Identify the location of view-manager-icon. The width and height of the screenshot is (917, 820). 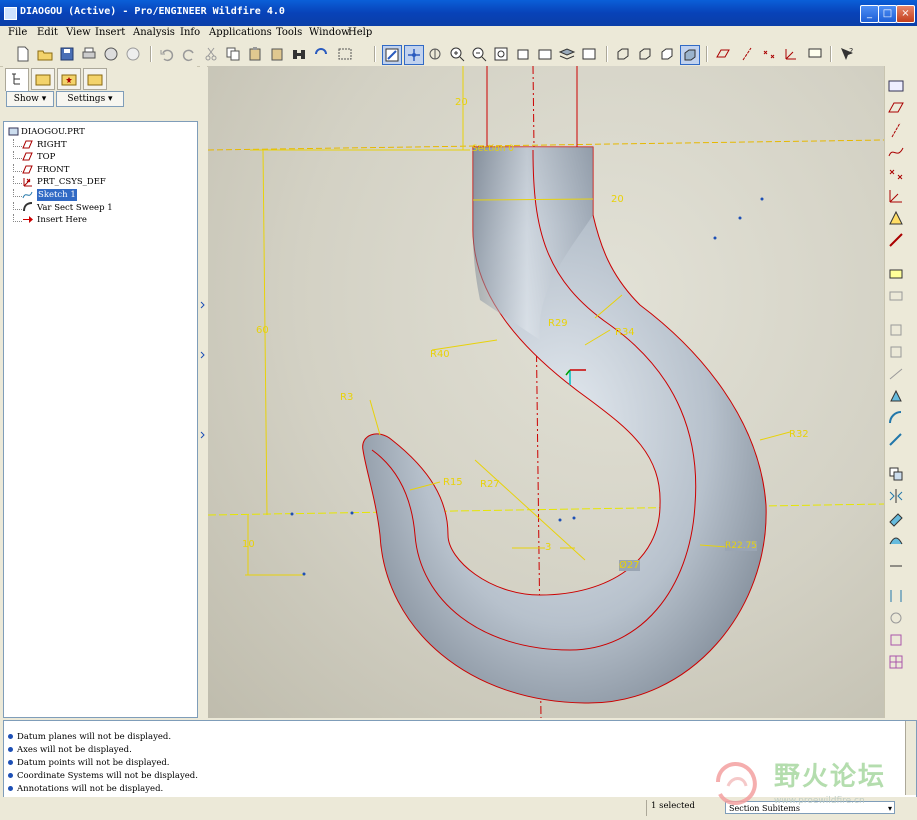
(589, 54).